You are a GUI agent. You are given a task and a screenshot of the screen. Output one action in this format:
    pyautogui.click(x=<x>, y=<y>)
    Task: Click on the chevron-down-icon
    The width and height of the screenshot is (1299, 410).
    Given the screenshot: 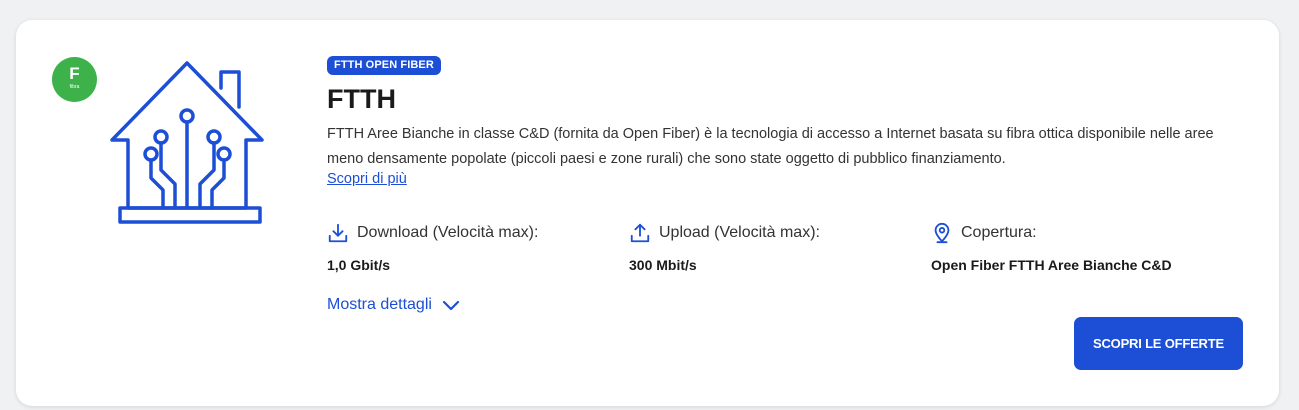 What is the action you would take?
    pyautogui.click(x=451, y=305)
    